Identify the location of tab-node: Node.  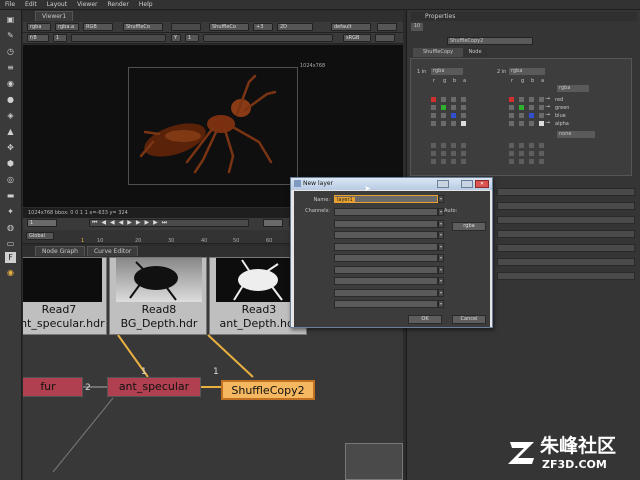
(475, 52).